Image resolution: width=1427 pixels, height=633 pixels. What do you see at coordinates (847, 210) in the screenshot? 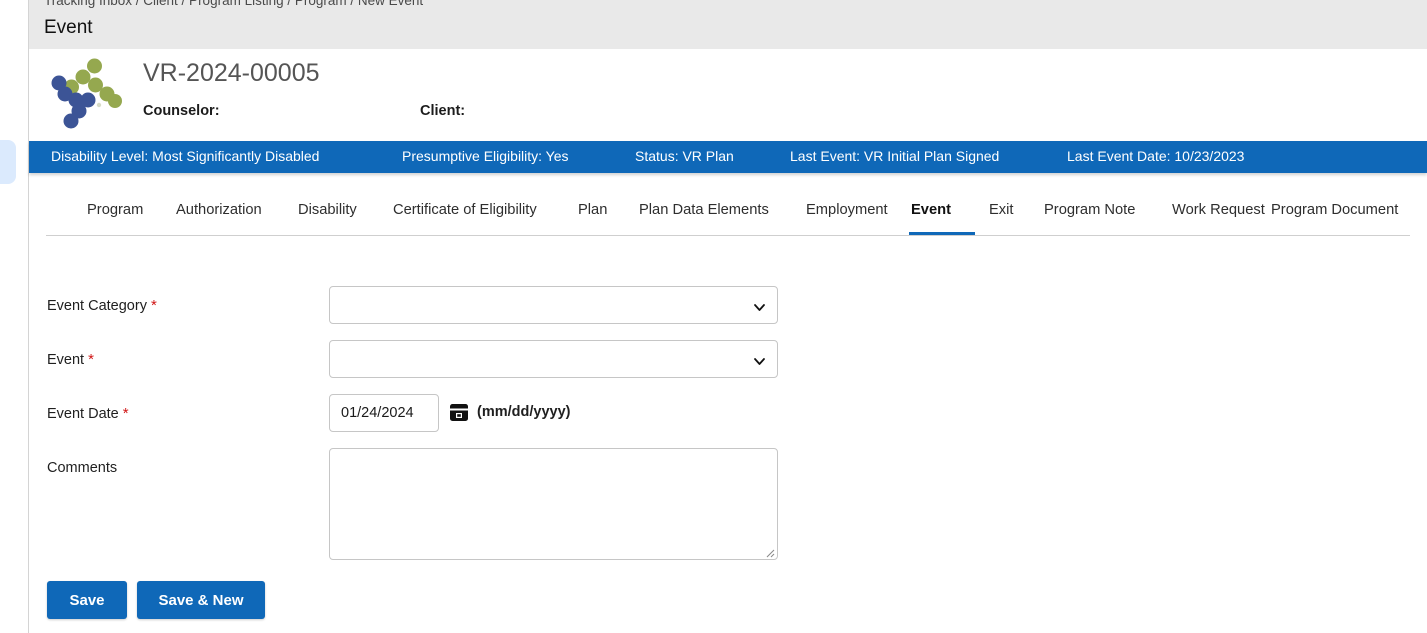
I see `tab-employment: Employment` at bounding box center [847, 210].